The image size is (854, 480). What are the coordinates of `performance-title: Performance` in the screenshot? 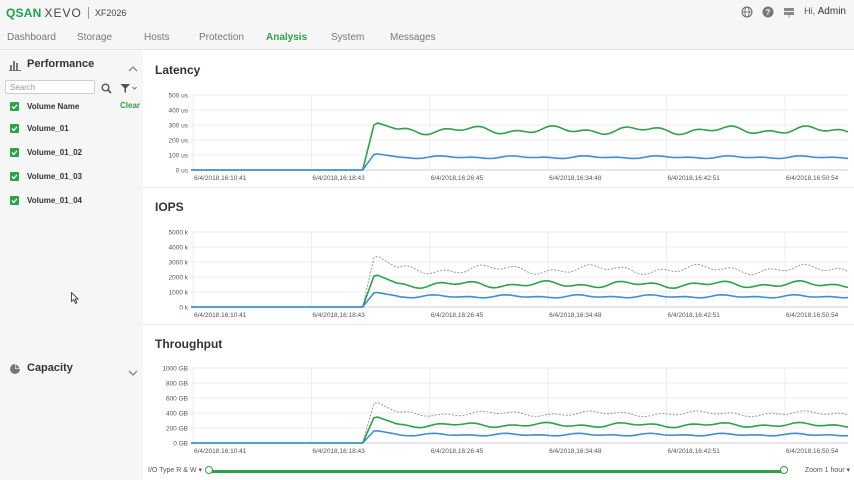 It's located at (61, 64).